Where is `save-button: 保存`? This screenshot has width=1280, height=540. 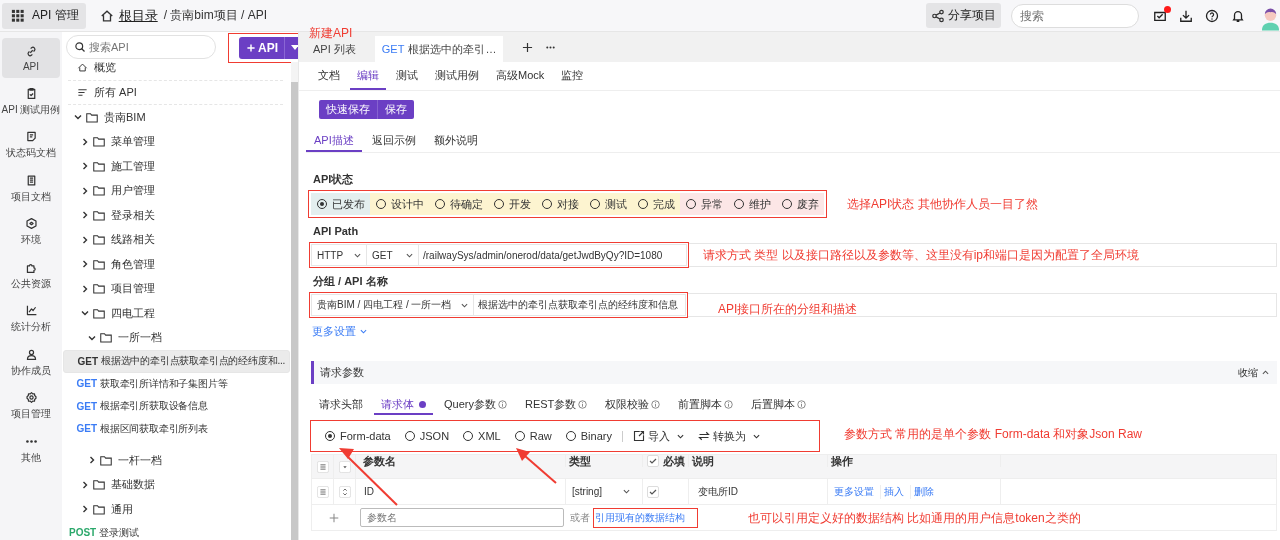 save-button: 保存 is located at coordinates (395, 109).